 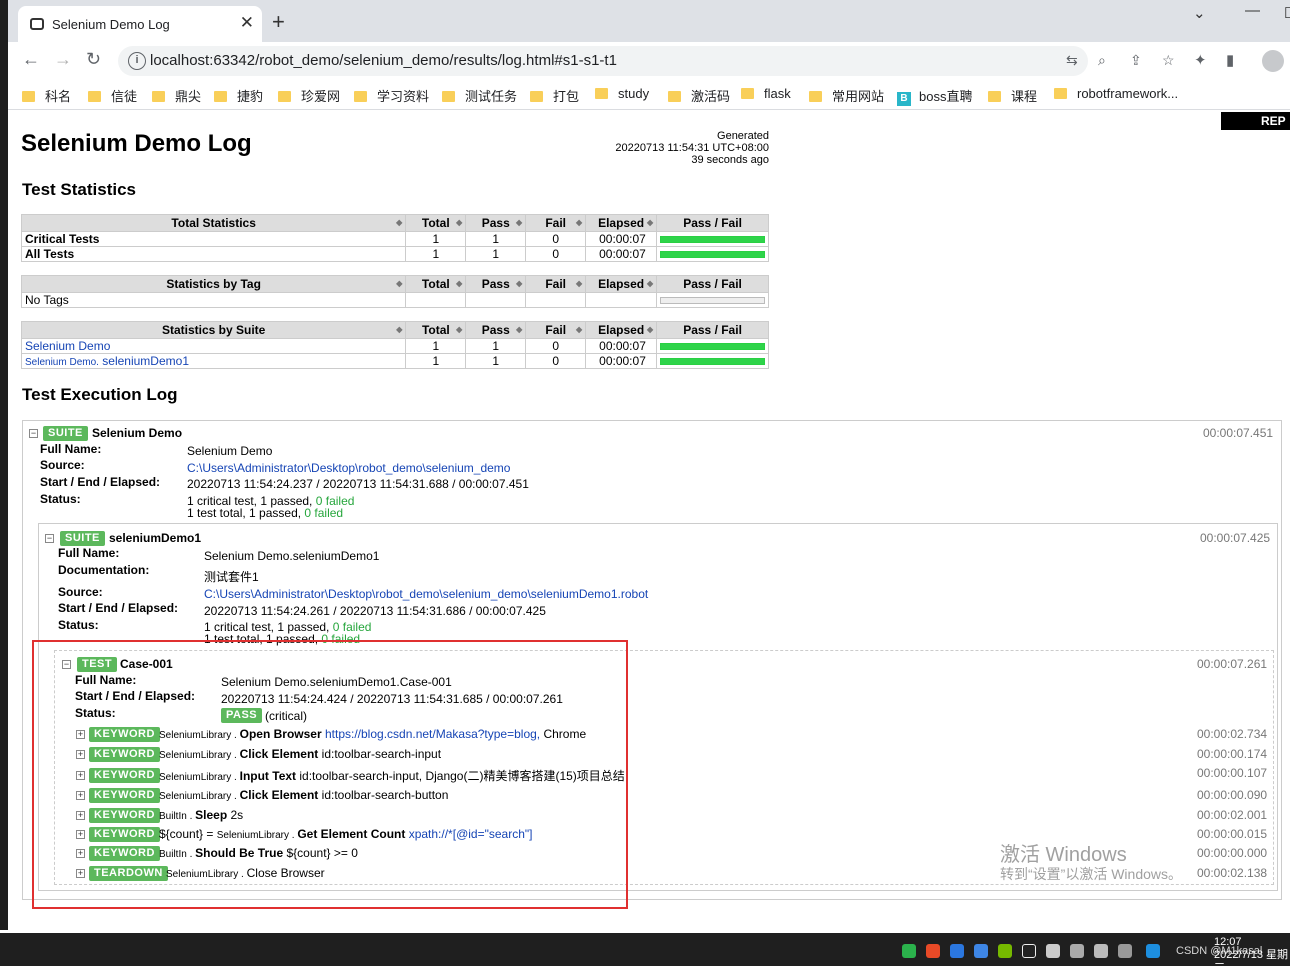 What do you see at coordinates (730, 160) in the screenshot?
I see `generated-ago: 39 seconds ago` at bounding box center [730, 160].